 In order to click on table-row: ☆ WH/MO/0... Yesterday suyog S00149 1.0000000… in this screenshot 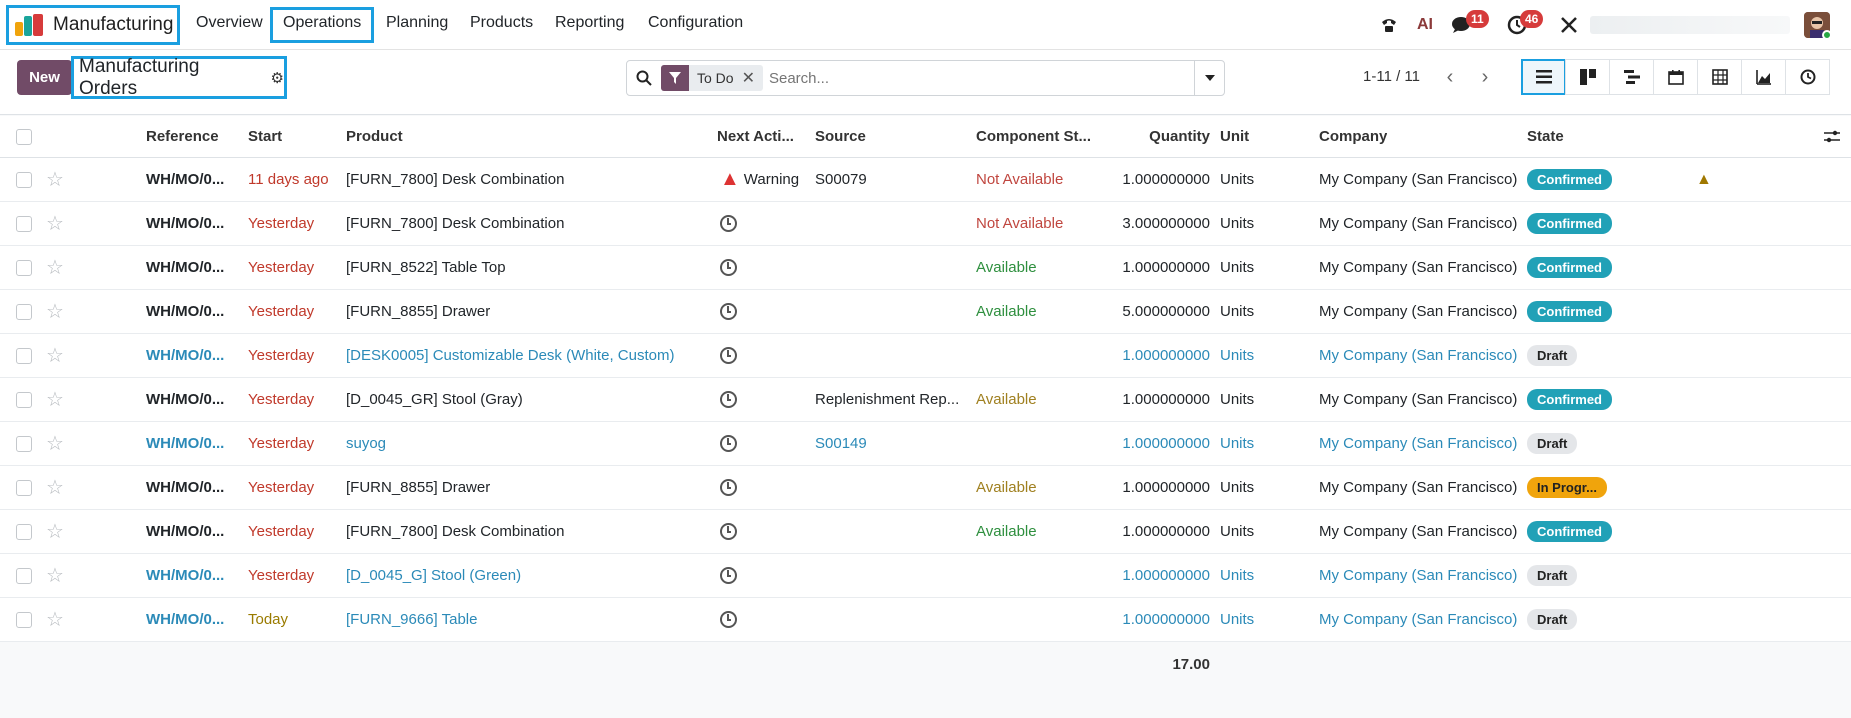, I will do `click(925, 444)`.